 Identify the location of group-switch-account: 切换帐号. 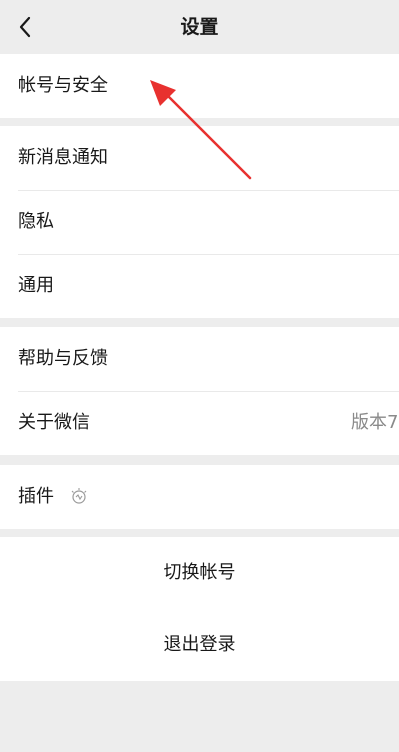
(199, 573).